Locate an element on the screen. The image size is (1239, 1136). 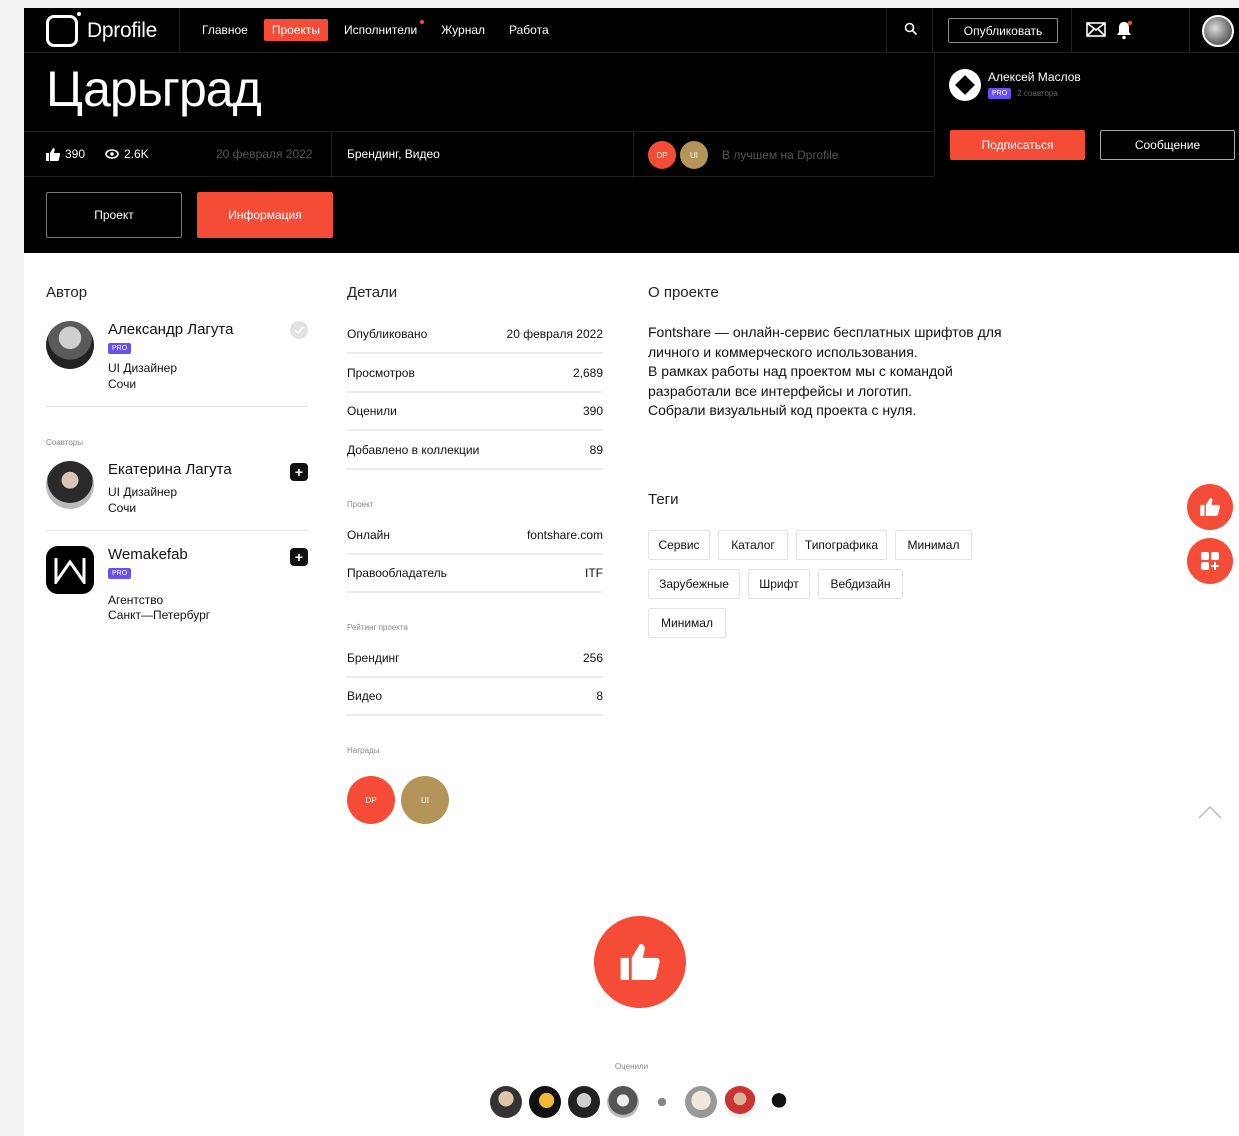
views-count: 2.6K is located at coordinates (136, 154).